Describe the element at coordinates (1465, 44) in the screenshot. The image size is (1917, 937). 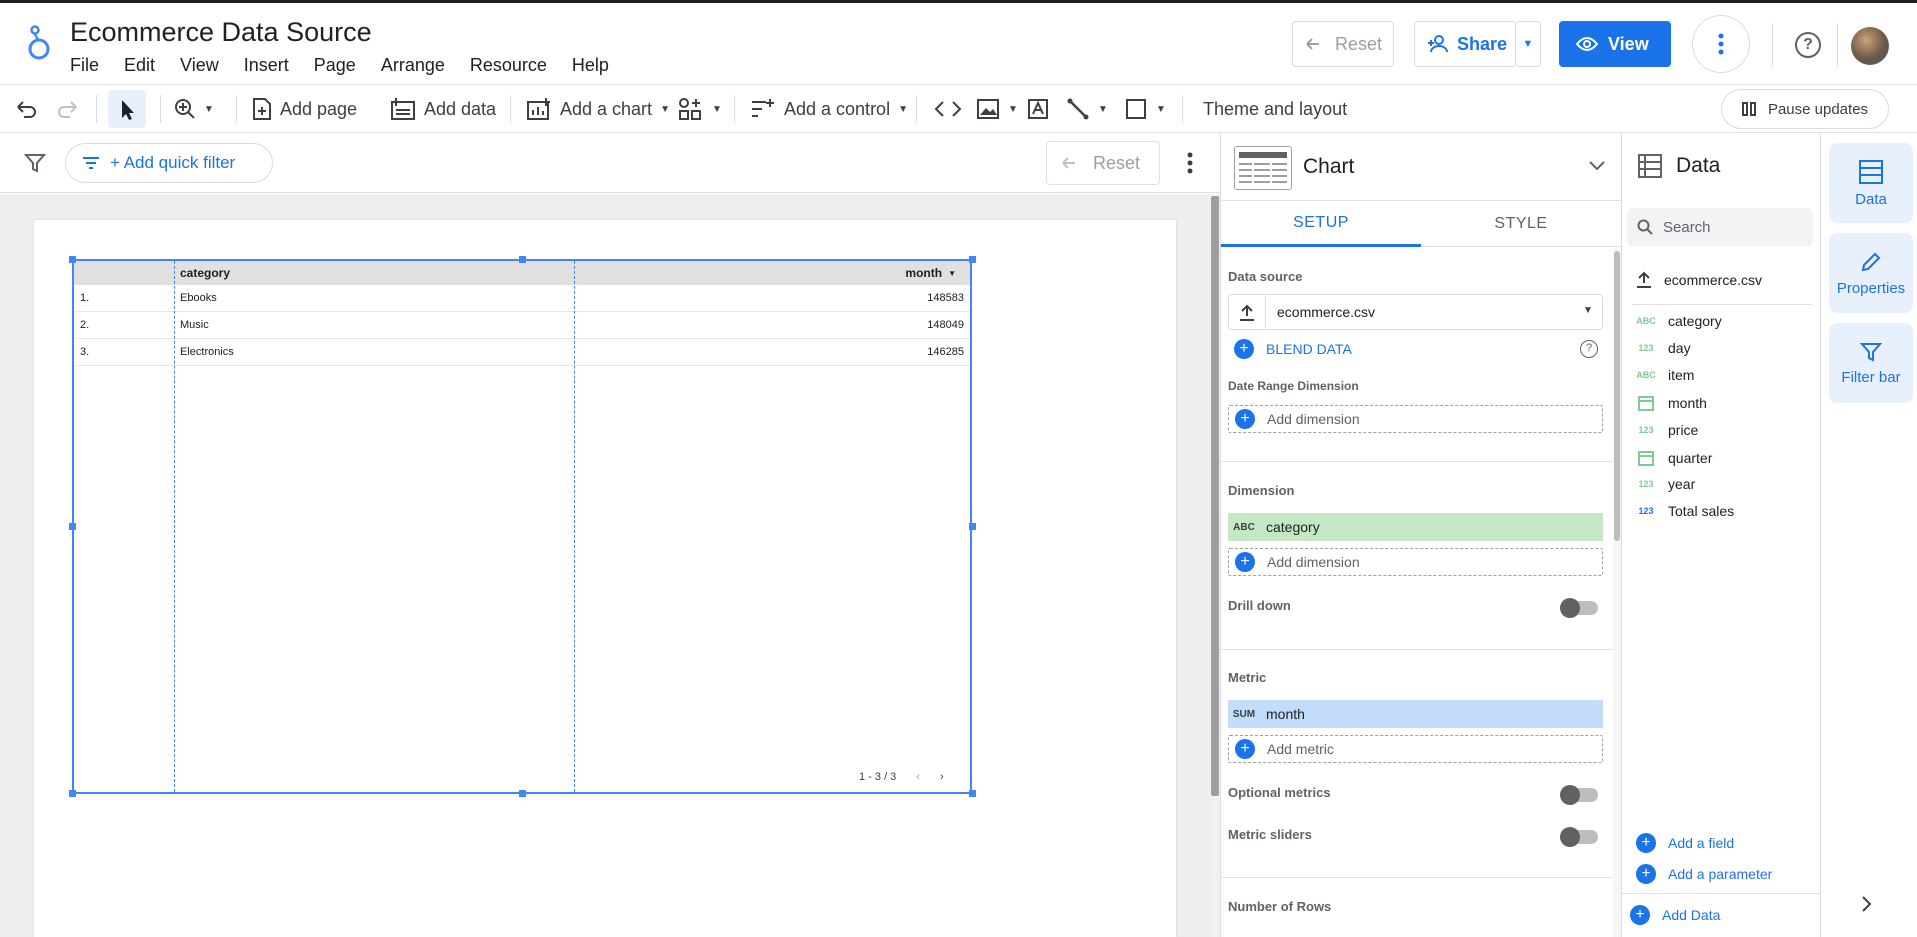
I see `share-button: Share` at that location.